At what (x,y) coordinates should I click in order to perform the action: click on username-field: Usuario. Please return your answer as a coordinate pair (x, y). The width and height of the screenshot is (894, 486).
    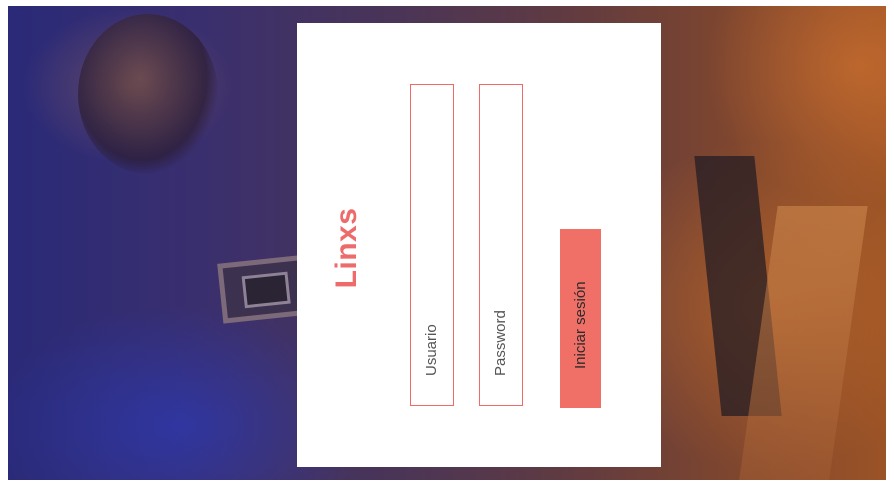
    Looking at the image, I should click on (432, 245).